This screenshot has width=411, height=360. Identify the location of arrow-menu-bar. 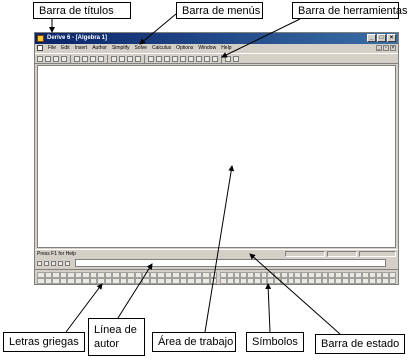
(158, 29).